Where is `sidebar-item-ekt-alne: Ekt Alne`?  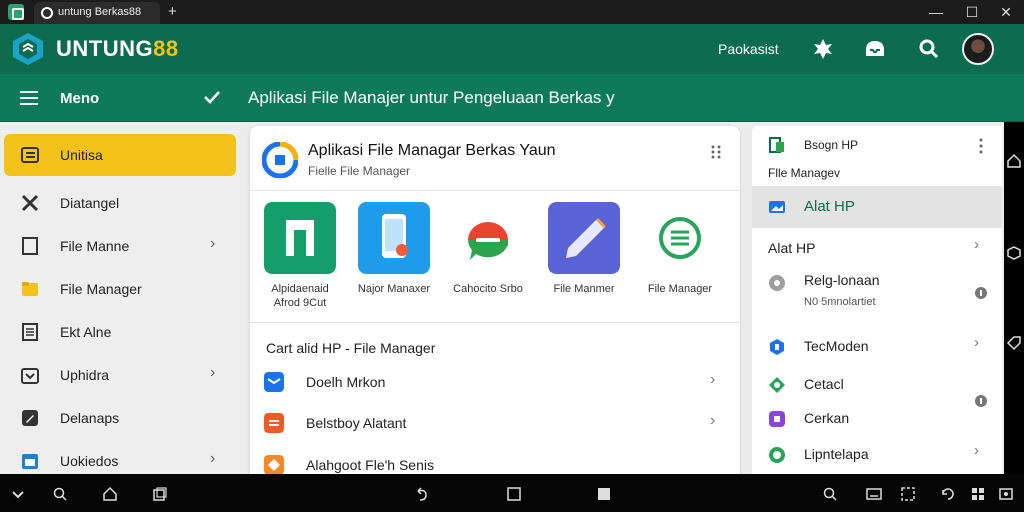 sidebar-item-ekt-alne: Ekt Alne is located at coordinates (120, 332).